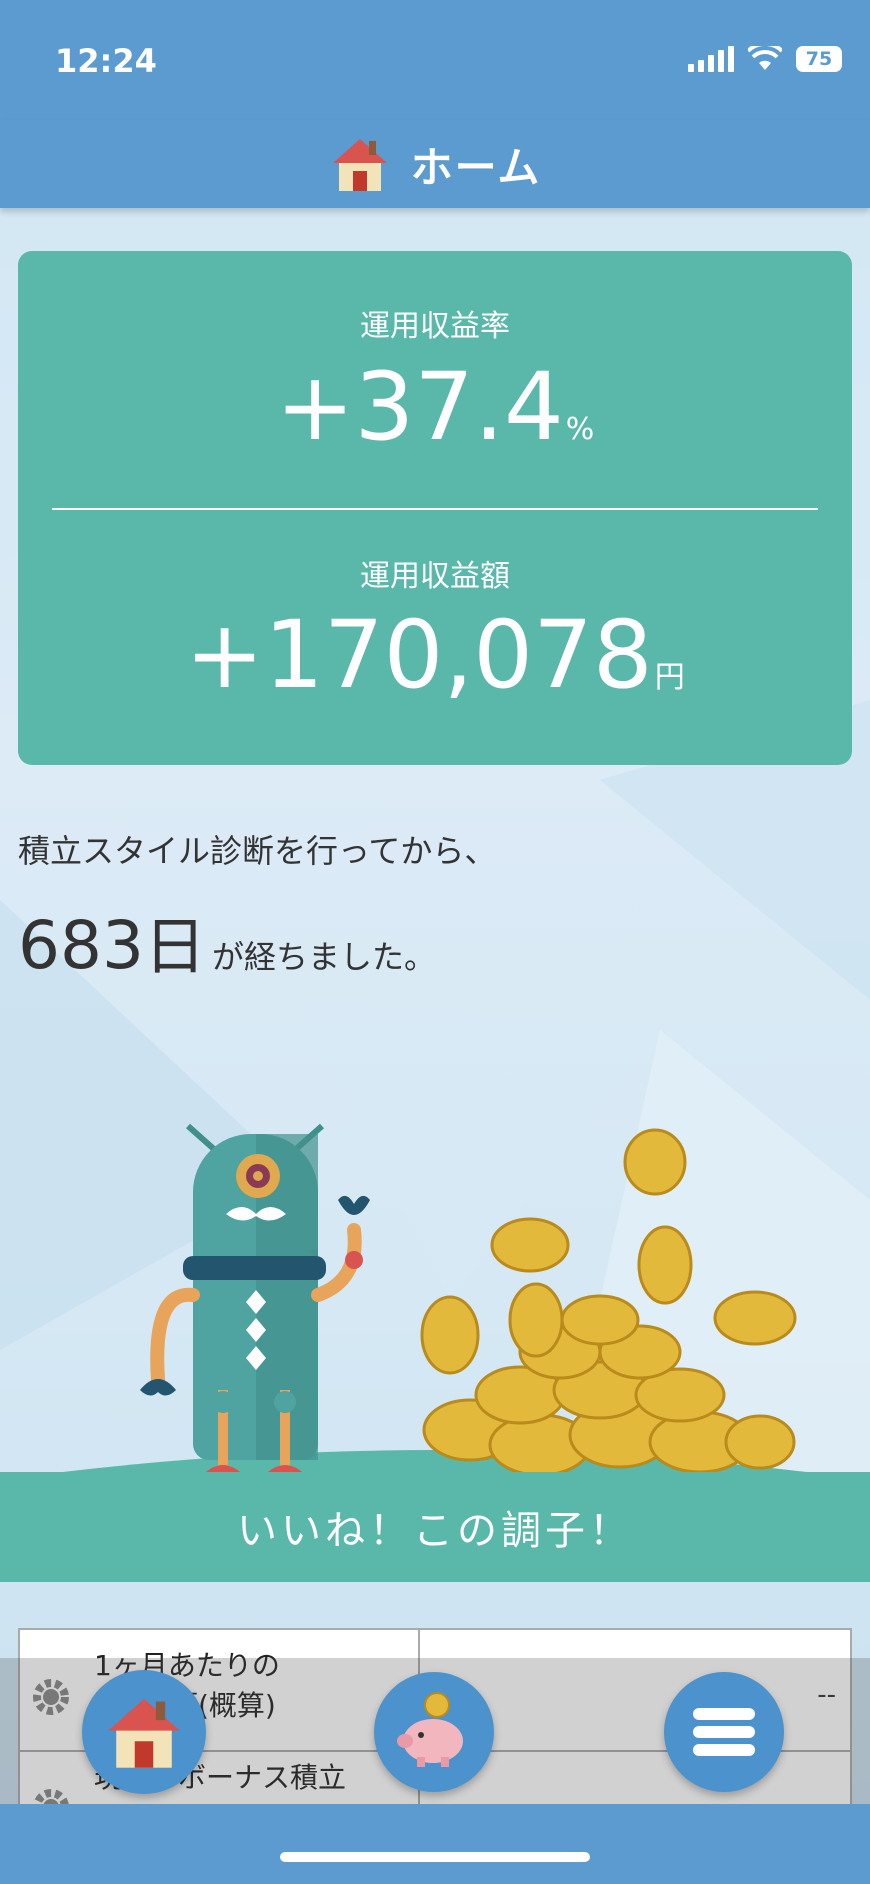  I want to click on wifi-icon, so click(765, 58).